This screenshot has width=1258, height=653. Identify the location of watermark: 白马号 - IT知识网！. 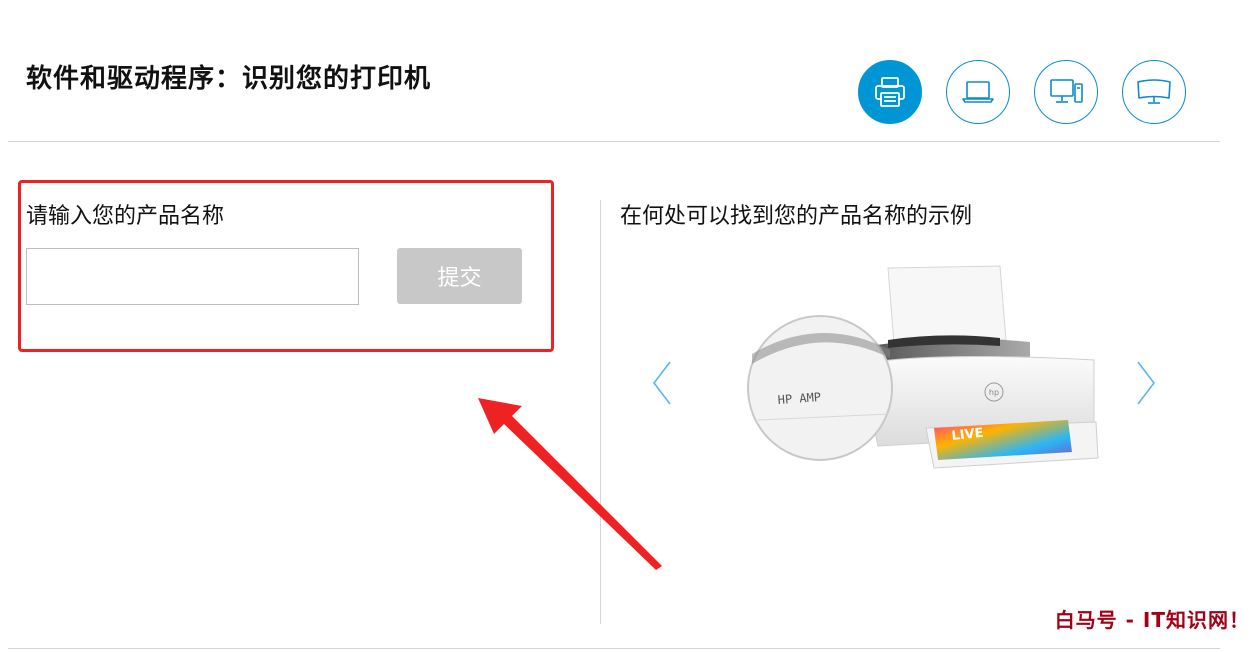
(1152, 620).